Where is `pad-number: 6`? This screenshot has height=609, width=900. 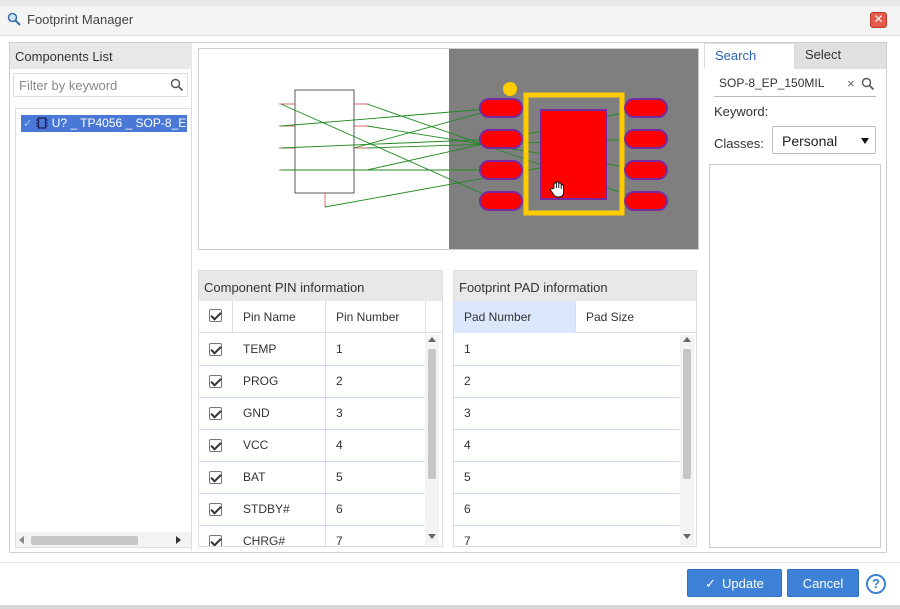 pad-number: 6 is located at coordinates (467, 509).